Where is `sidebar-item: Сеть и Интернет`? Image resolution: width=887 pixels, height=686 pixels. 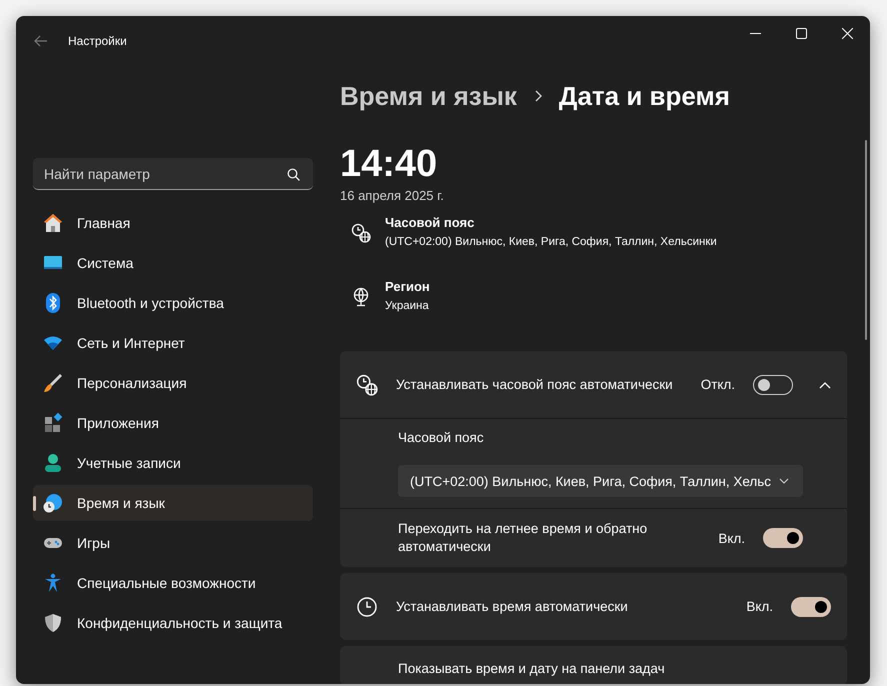 sidebar-item: Сеть и Интернет is located at coordinates (173, 343).